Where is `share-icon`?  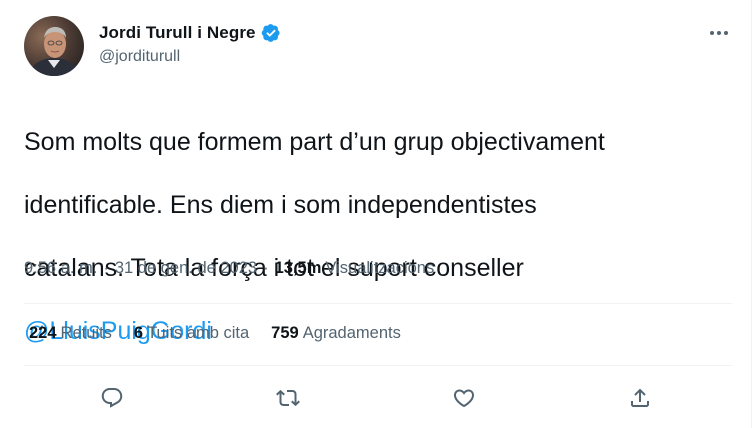 share-icon is located at coordinates (640, 397).